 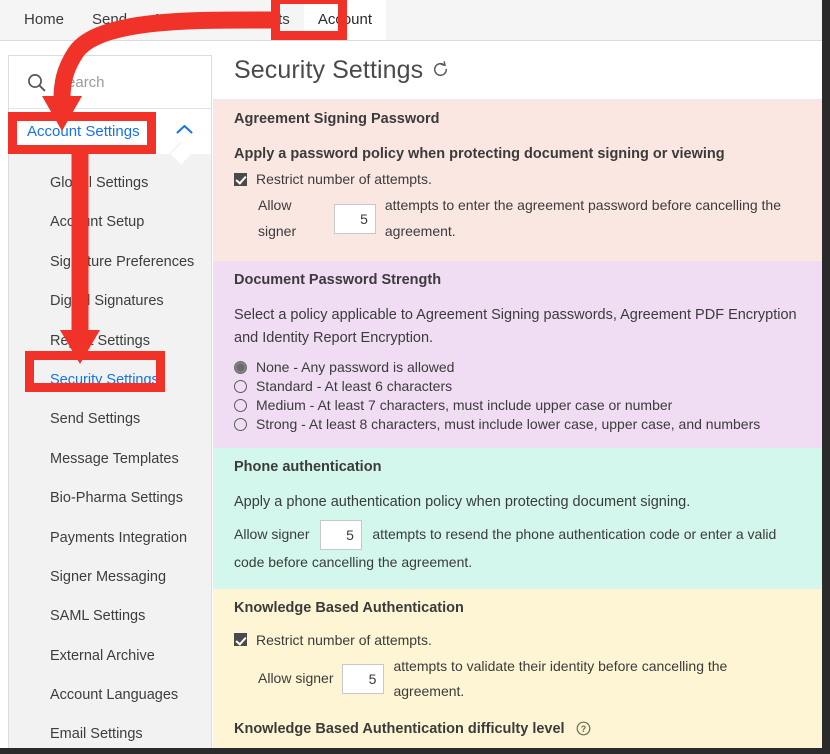 What do you see at coordinates (184, 131) in the screenshot?
I see `chevron-up-icon` at bounding box center [184, 131].